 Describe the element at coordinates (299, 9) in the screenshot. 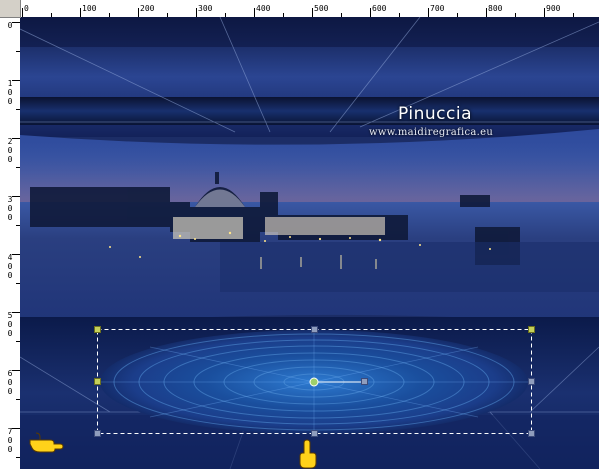

I see `horizontal-ruler: 0 100 200 300 400 500 600 700 800 900` at that location.